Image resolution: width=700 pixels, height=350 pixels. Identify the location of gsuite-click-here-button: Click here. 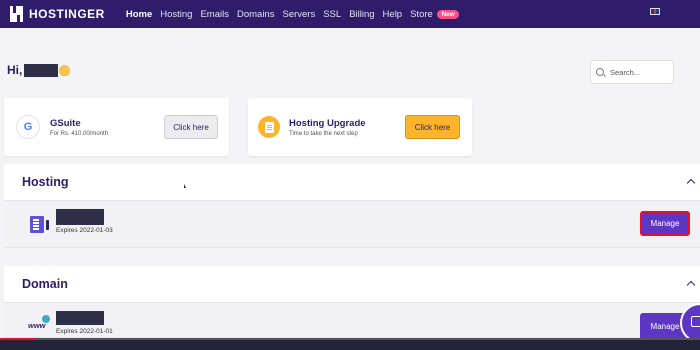
(191, 127).